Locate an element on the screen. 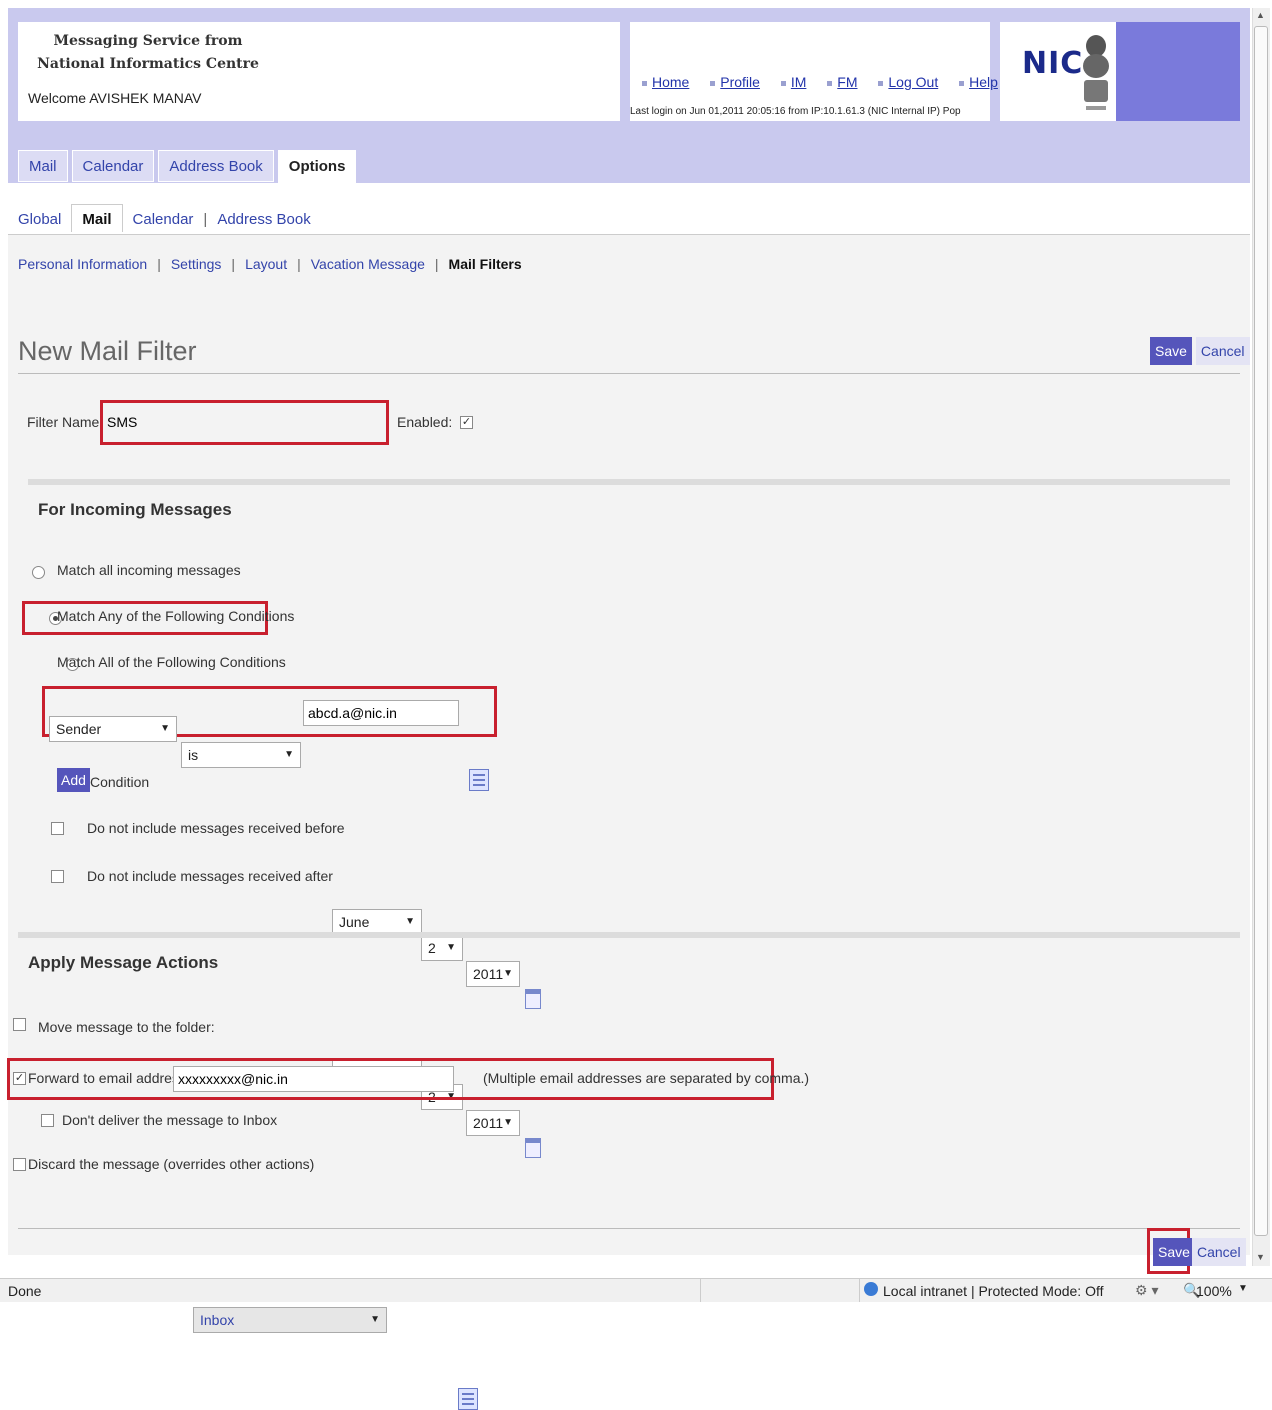  filter-name-input is located at coordinates (243, 422).